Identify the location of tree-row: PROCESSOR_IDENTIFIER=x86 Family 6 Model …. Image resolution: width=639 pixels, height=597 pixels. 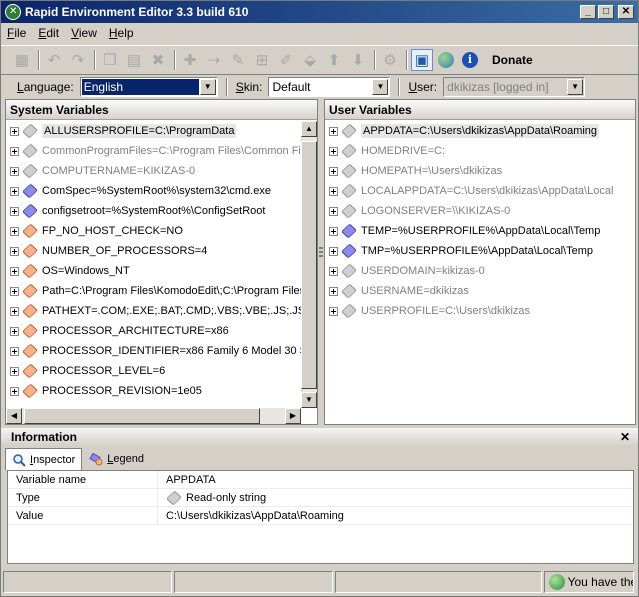
(161, 351).